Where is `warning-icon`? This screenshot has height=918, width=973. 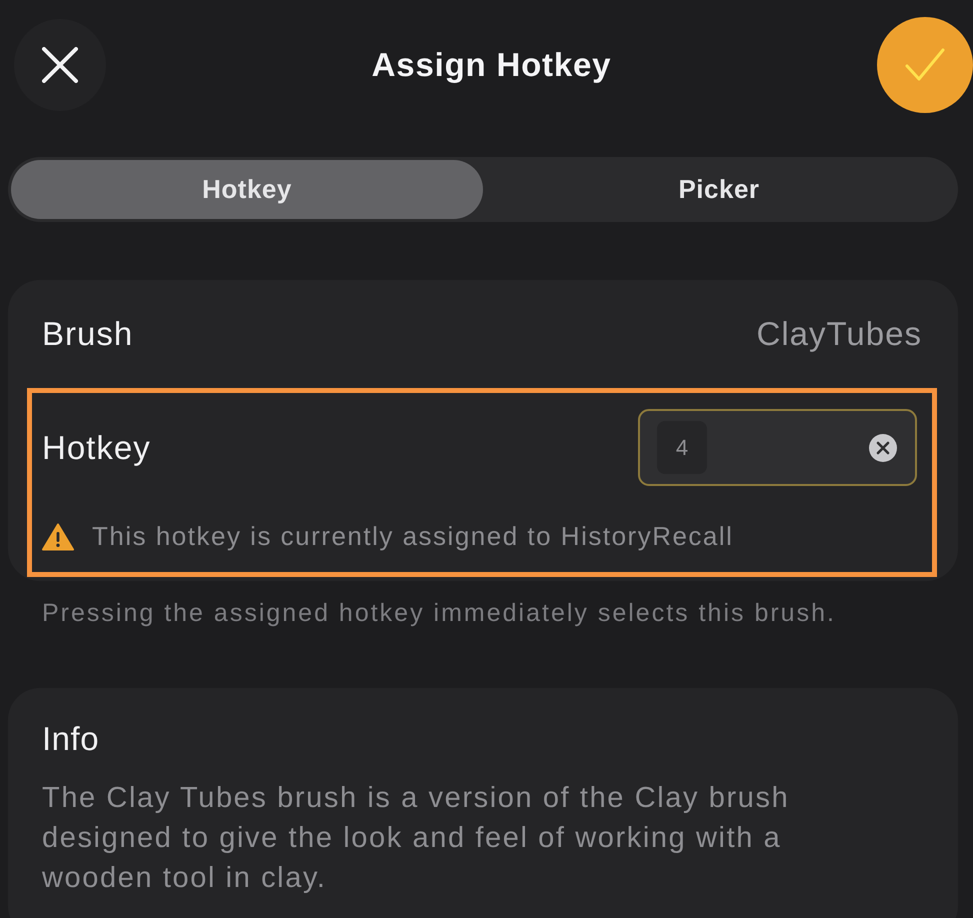
warning-icon is located at coordinates (58, 536).